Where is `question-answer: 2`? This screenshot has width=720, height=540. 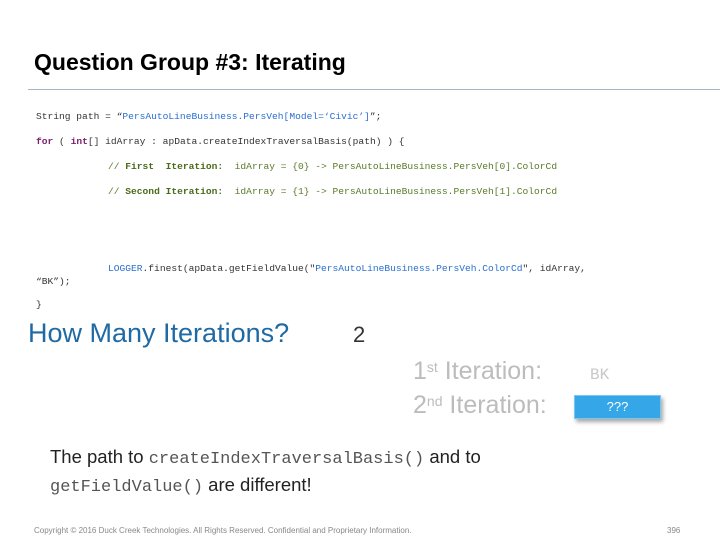 question-answer: 2 is located at coordinates (359, 334).